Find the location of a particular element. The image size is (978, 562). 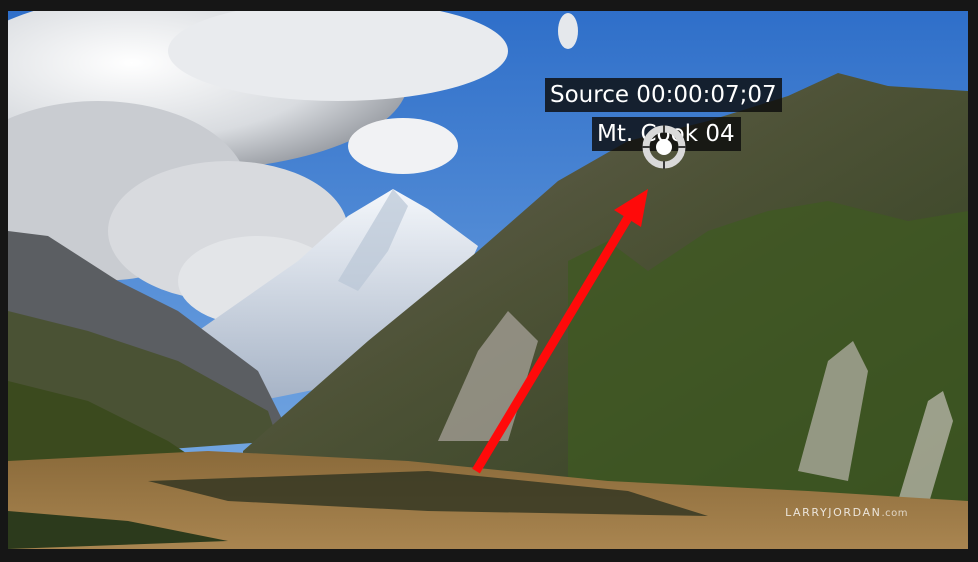

source-timecode-overlay: Source 00:00:07;07 is located at coordinates (663, 95).